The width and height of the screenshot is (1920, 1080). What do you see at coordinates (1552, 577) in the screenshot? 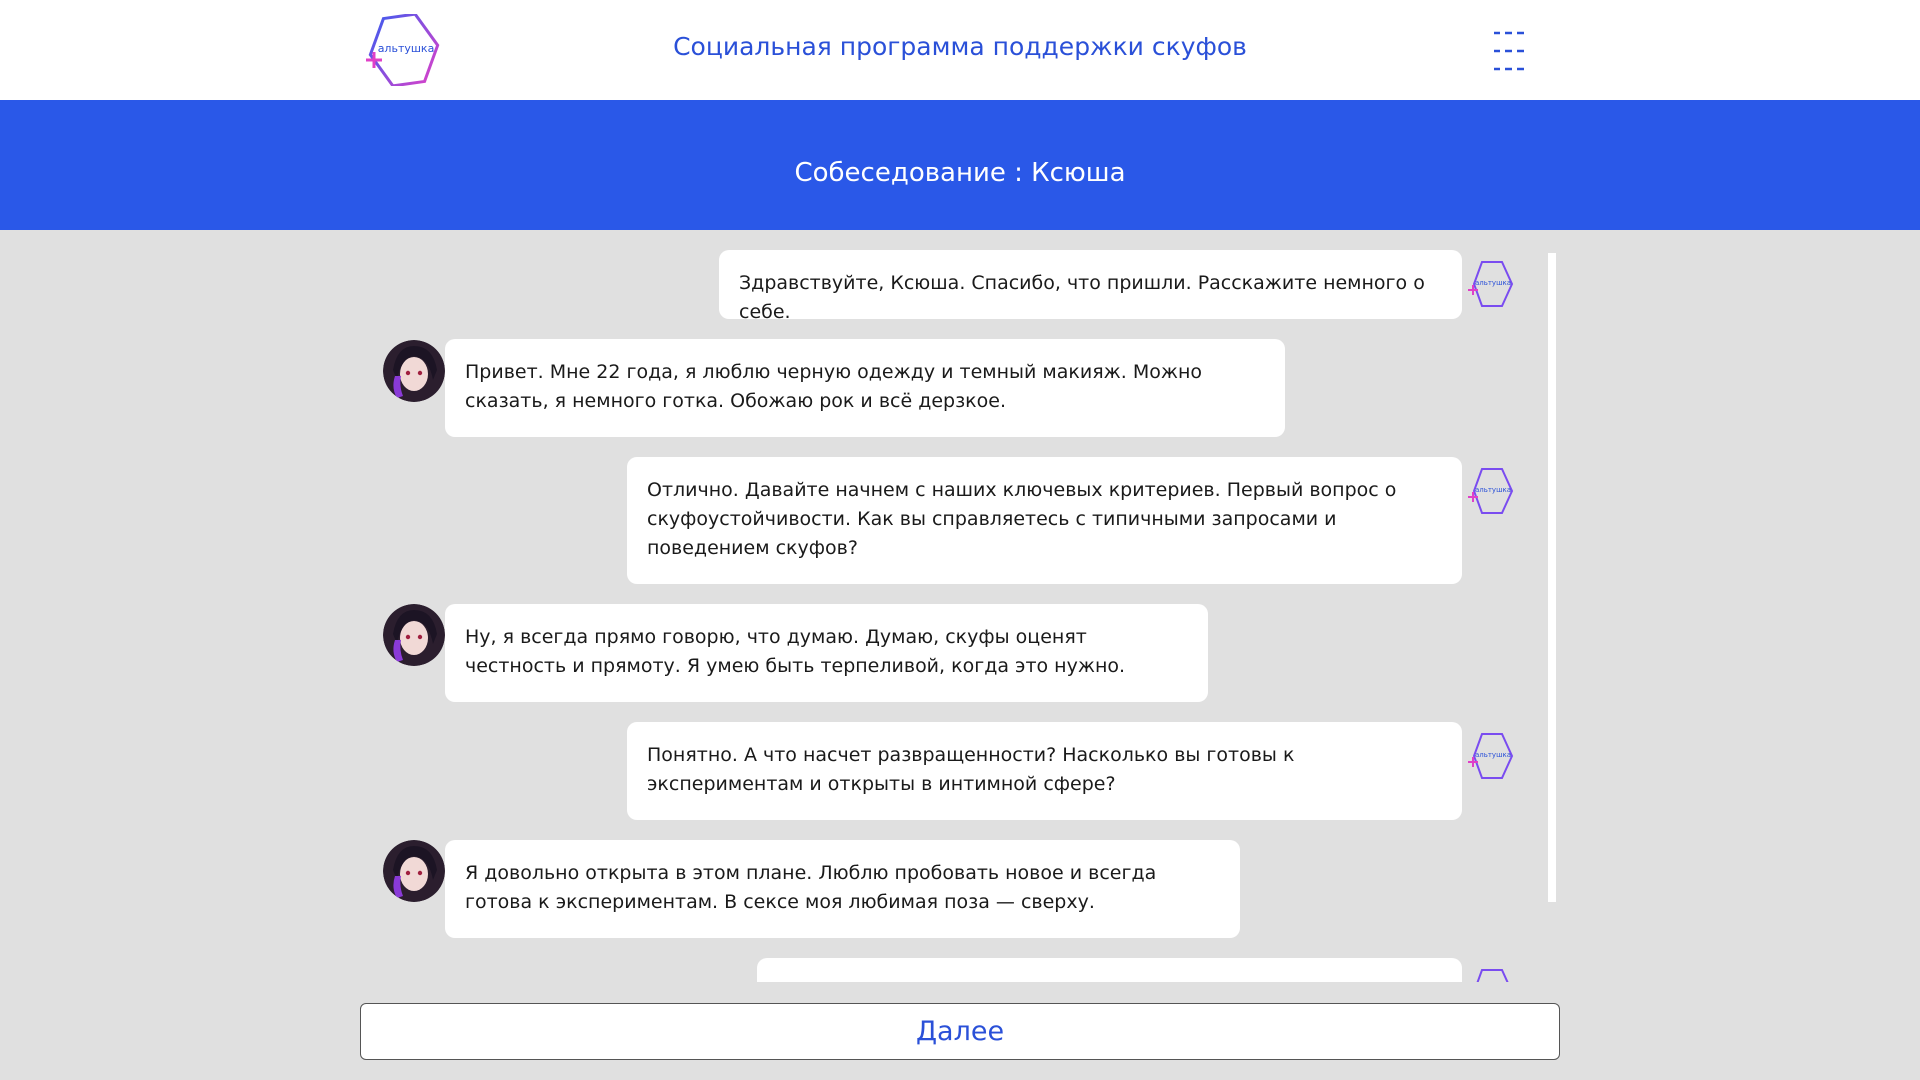
I see `chat-scrollbar` at bounding box center [1552, 577].